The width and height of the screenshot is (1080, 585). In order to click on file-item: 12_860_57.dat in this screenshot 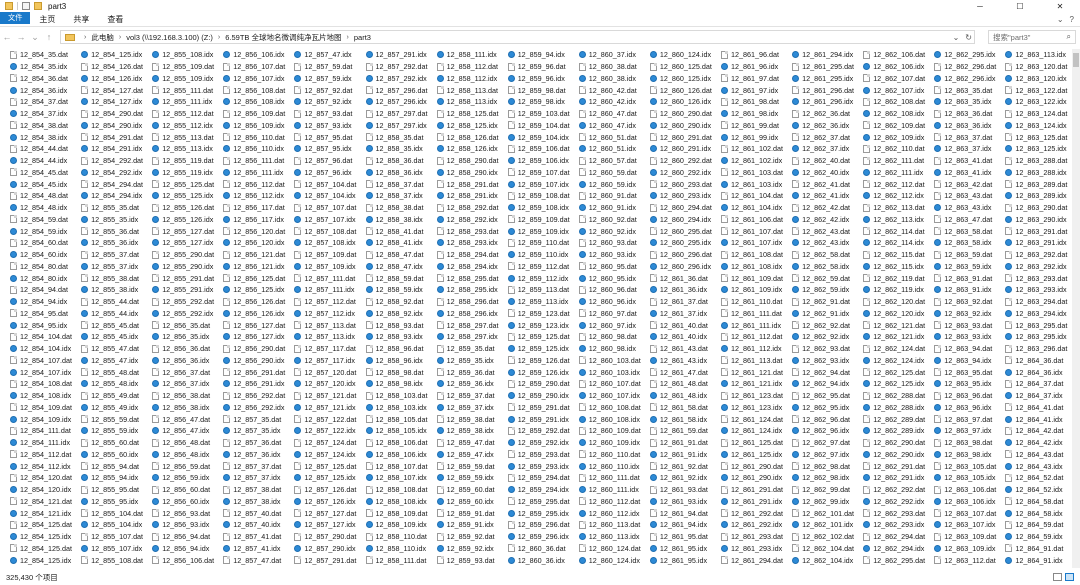, I will do `click(614, 161)`.